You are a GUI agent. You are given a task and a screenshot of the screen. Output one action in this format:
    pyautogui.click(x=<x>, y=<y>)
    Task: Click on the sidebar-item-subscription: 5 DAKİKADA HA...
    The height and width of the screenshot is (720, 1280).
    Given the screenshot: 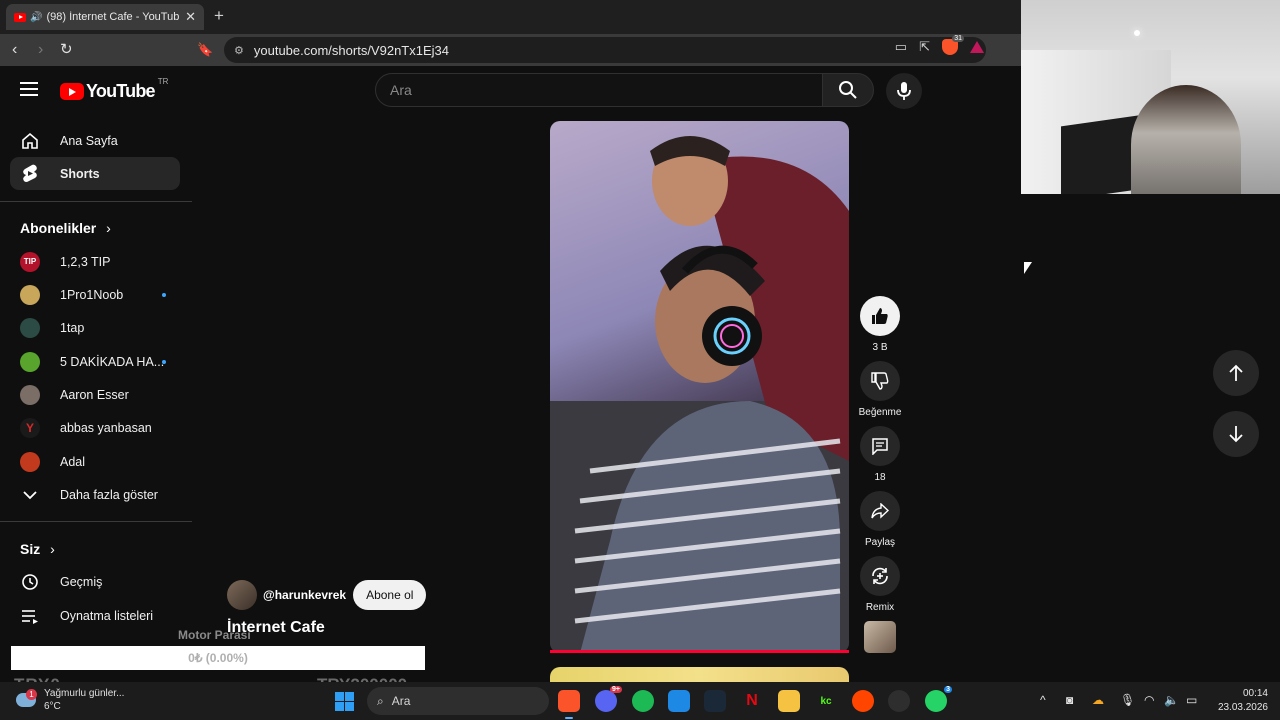 What is the action you would take?
    pyautogui.click(x=95, y=361)
    